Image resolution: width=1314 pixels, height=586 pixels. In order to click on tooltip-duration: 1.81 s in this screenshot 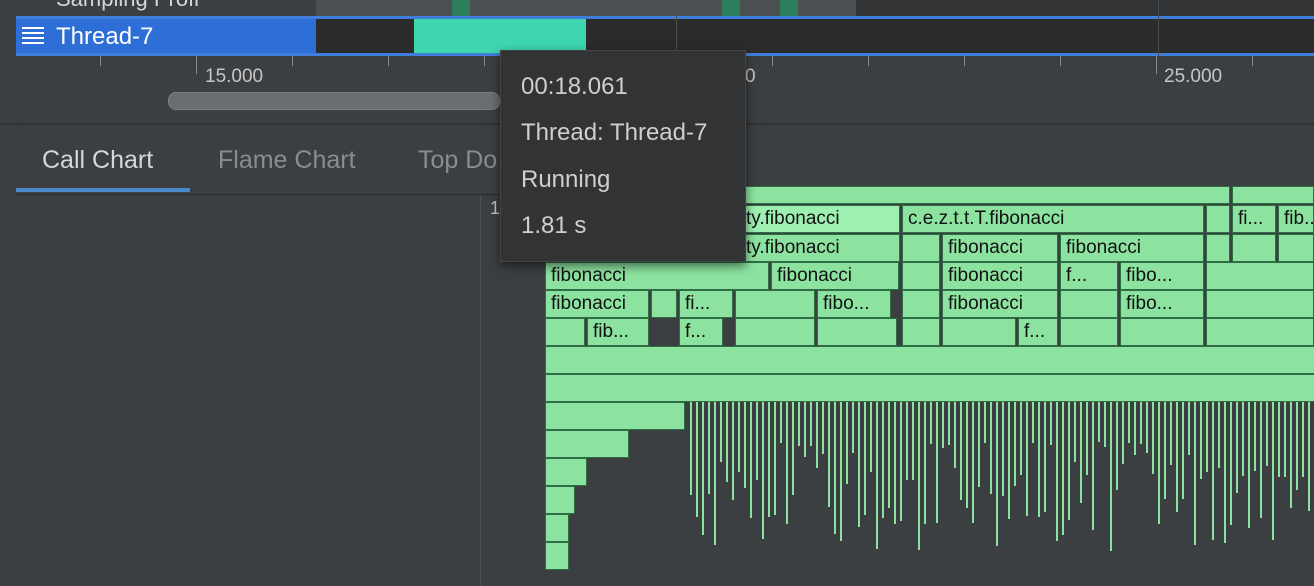, I will do `click(554, 225)`.